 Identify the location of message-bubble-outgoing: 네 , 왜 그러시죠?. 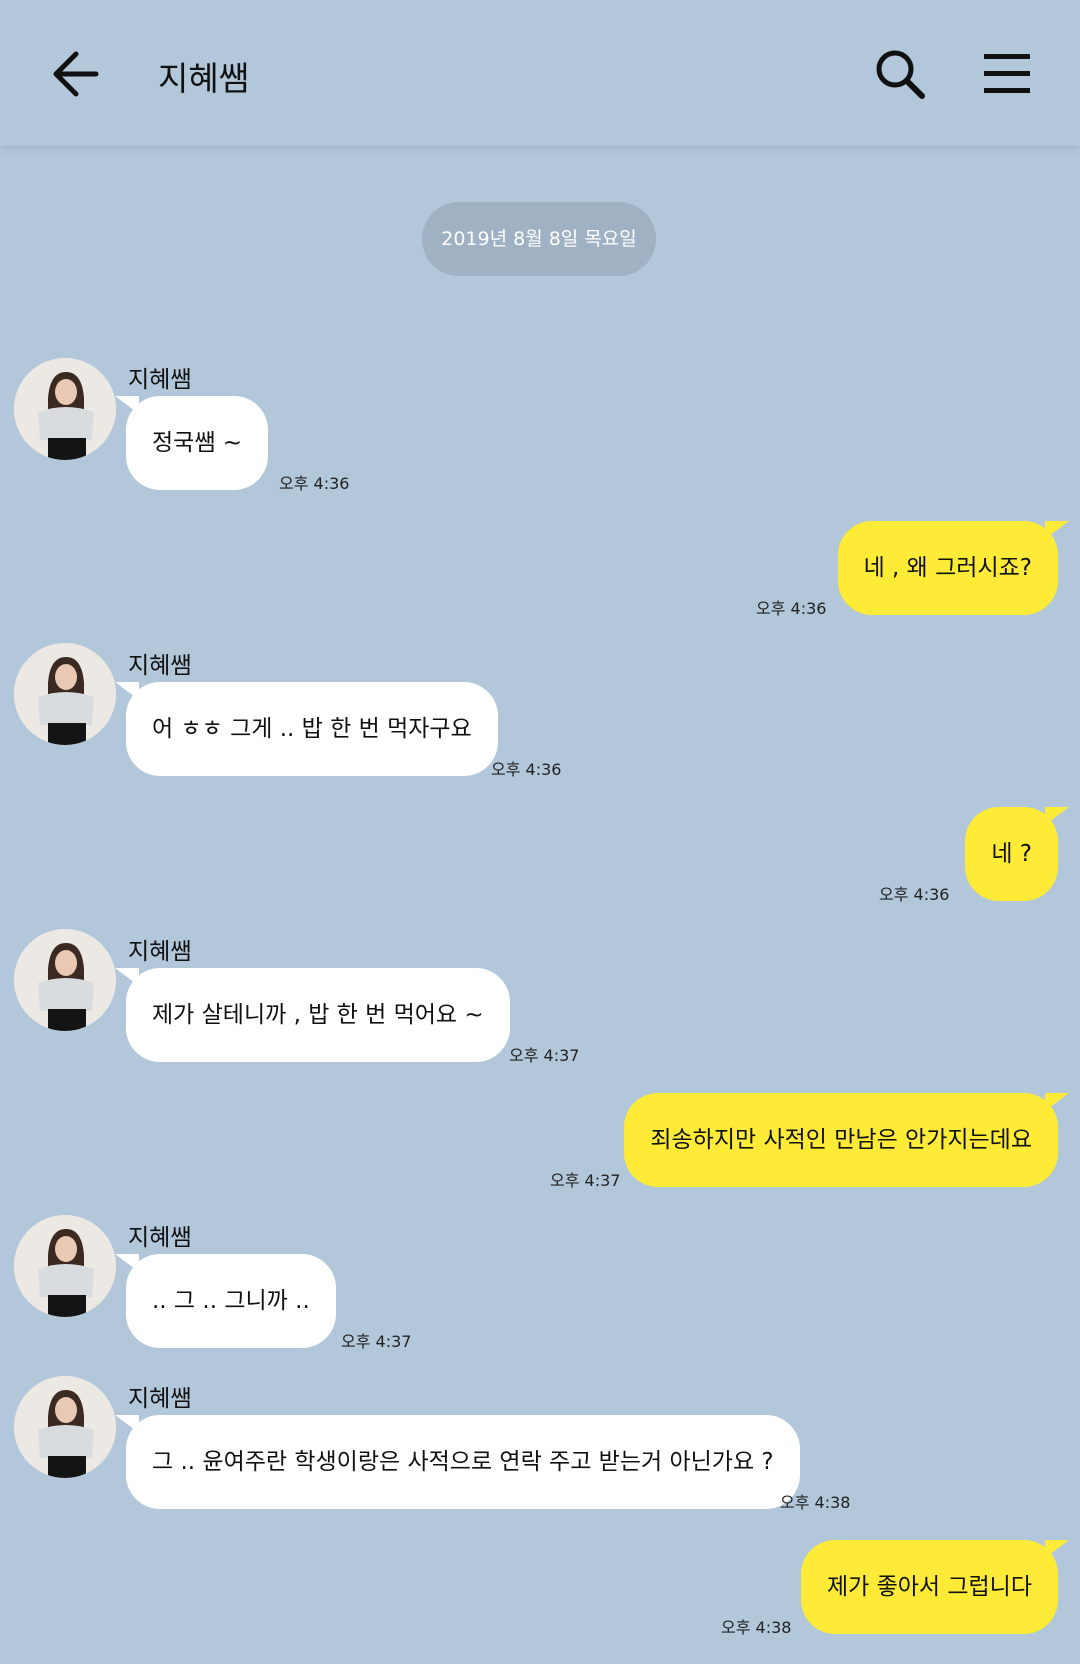
(953, 568).